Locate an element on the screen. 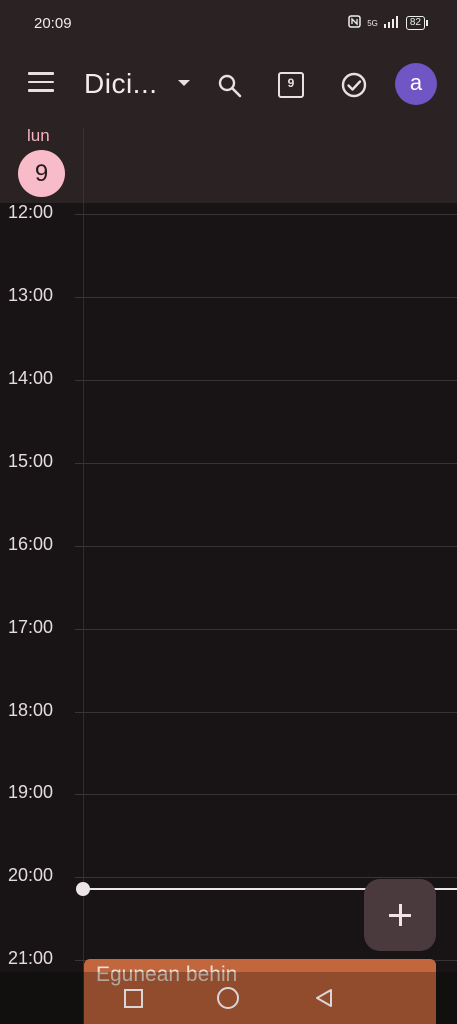 Image resolution: width=457 pixels, height=1024 pixels. day-number: 9 is located at coordinates (41, 173).